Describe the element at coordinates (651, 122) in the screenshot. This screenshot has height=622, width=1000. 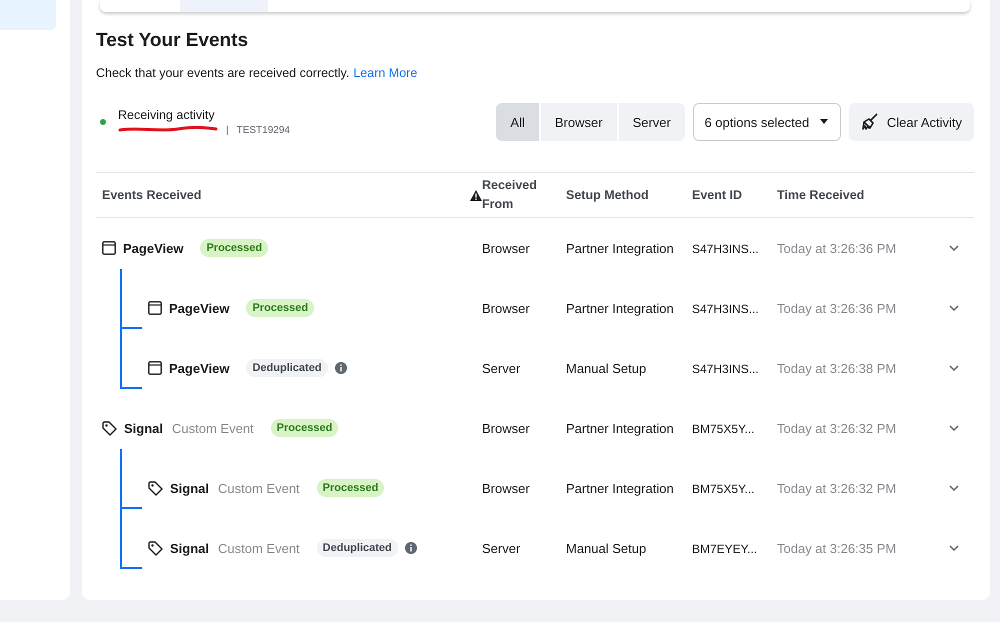
I see `filter-tab: Server` at that location.